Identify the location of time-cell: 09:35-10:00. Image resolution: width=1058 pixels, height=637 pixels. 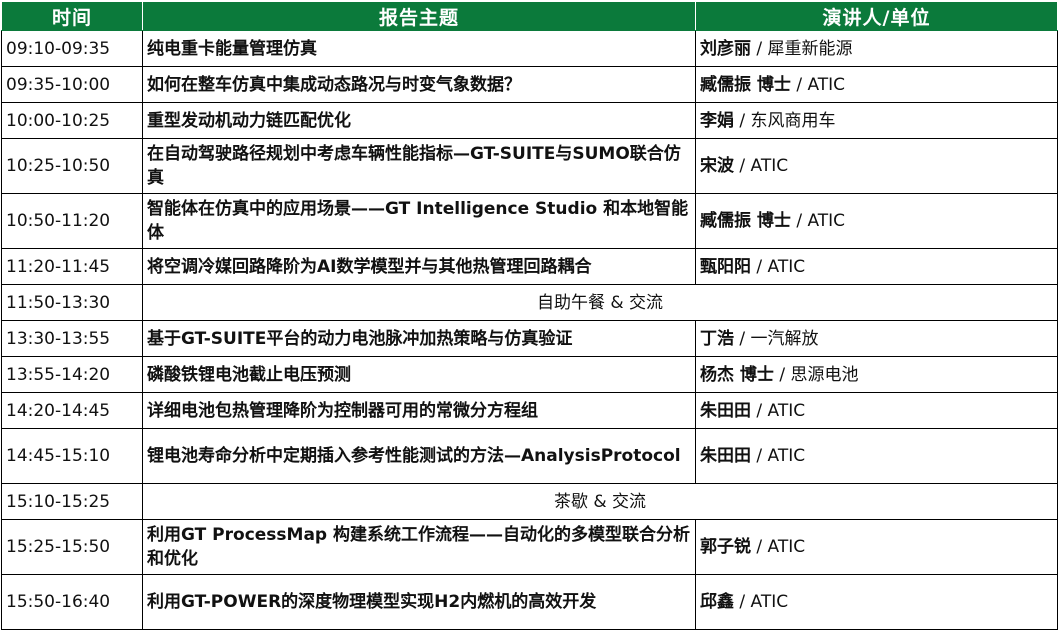
(72, 84).